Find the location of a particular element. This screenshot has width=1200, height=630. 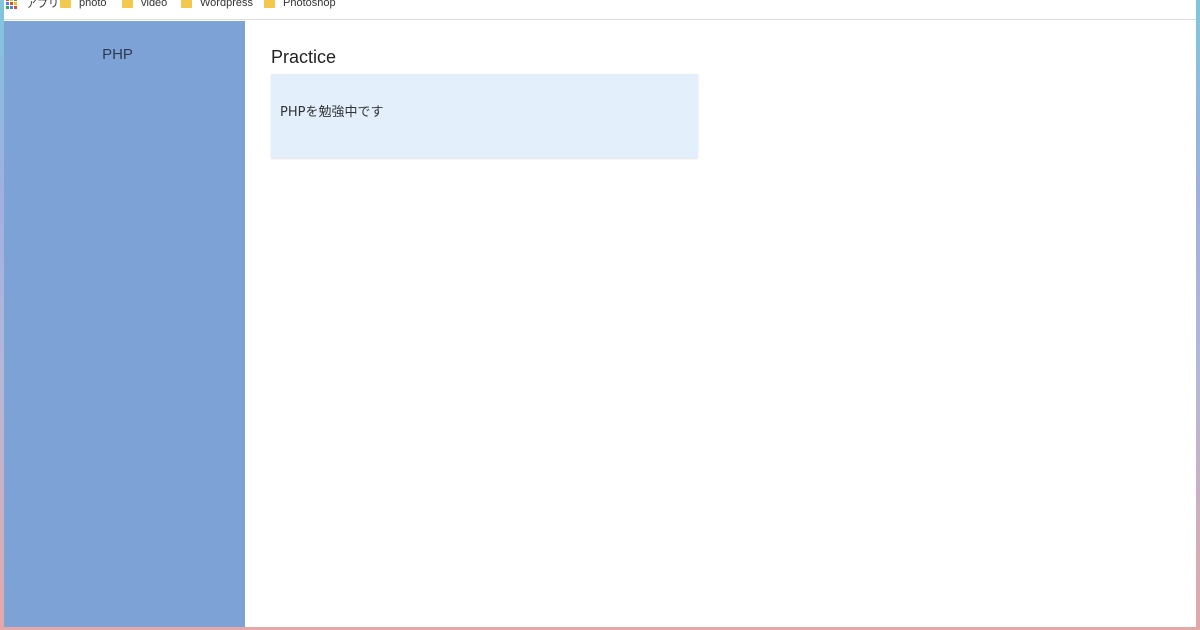

bookmark-photo: photo is located at coordinates (83, 6).